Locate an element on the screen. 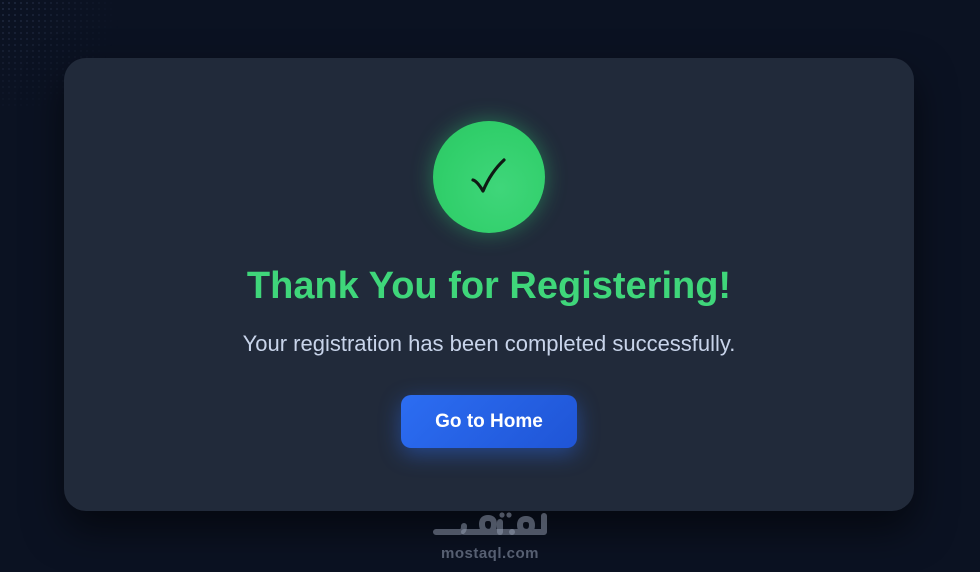 The image size is (980, 572). go-home-button: Go to Home is located at coordinates (489, 421).